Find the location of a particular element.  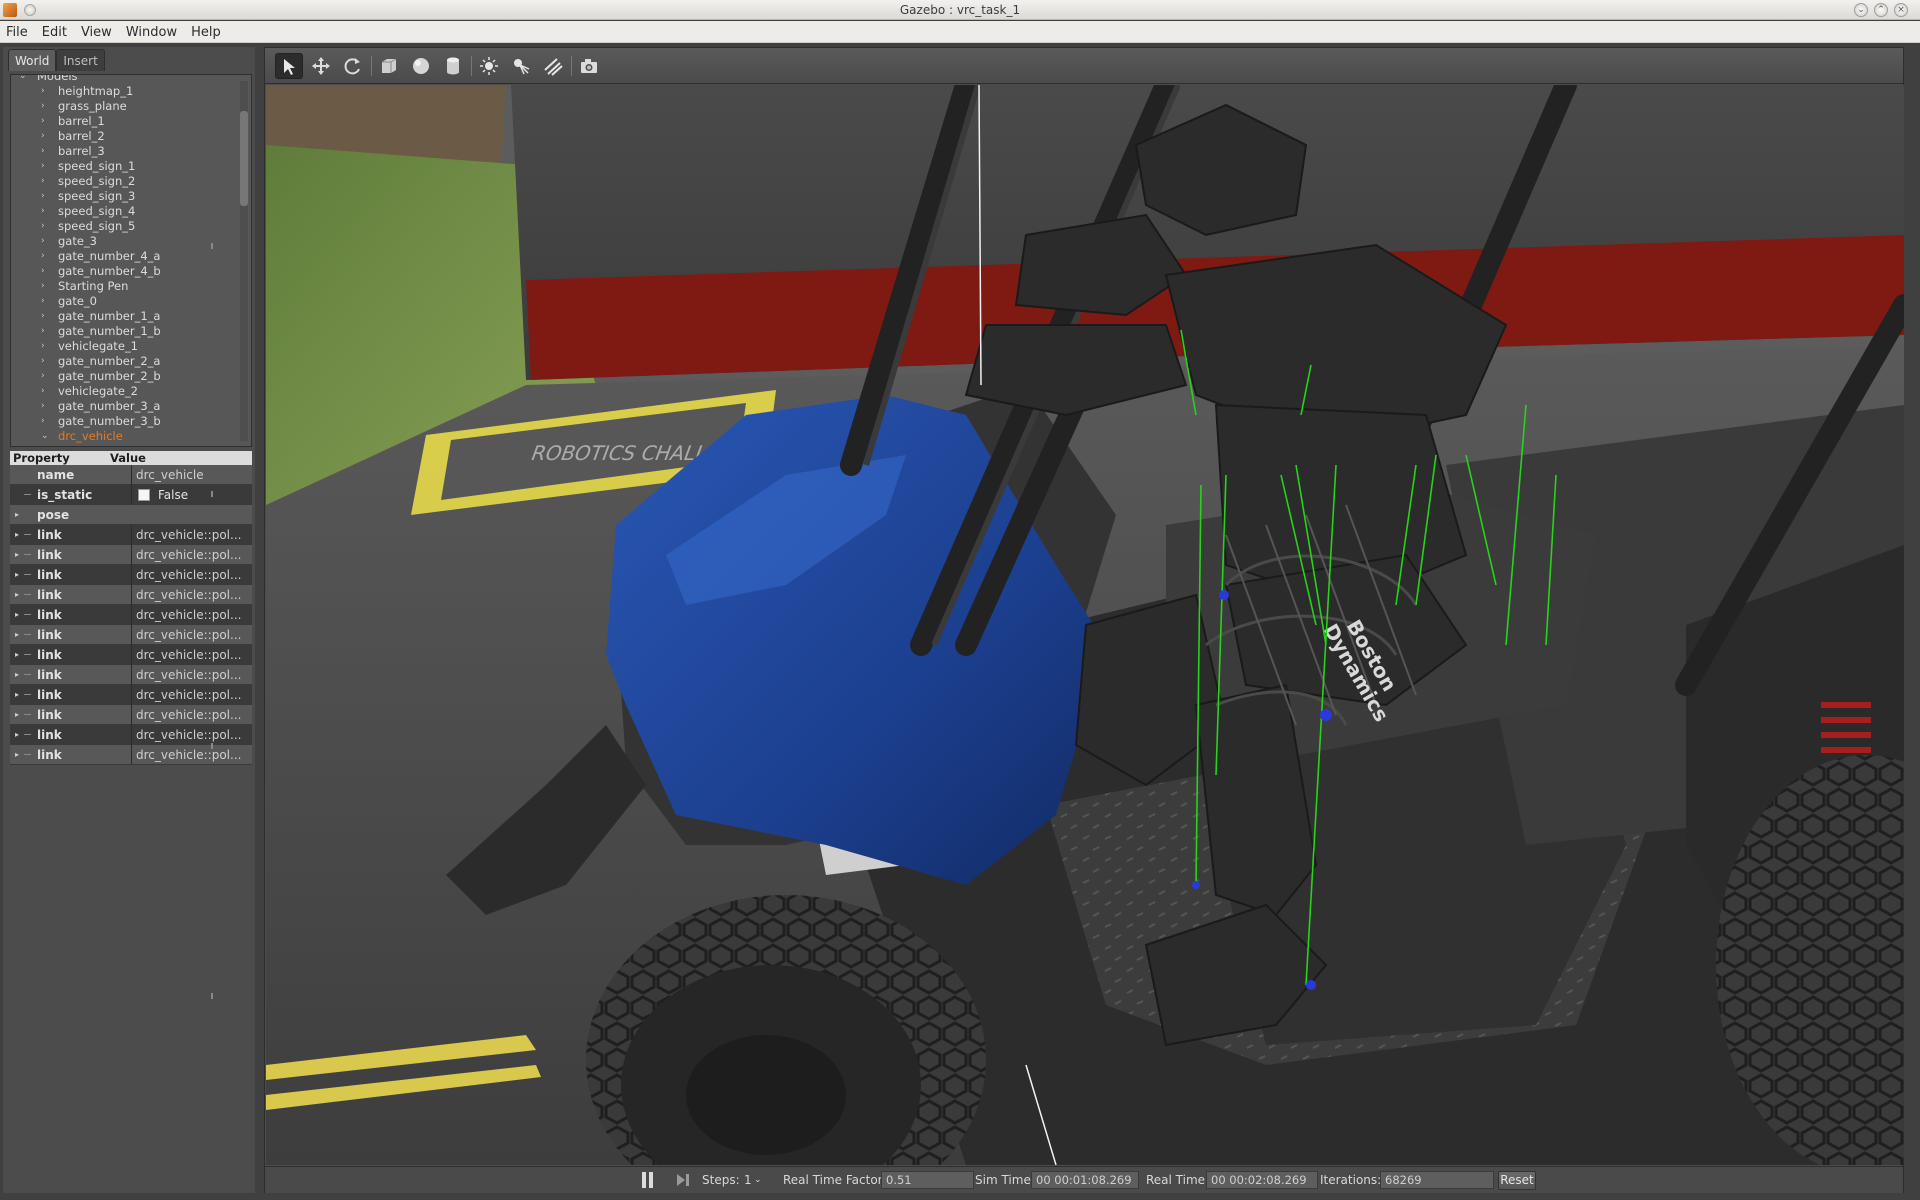

tree-item: › speed_sign_5 is located at coordinates (126, 226).